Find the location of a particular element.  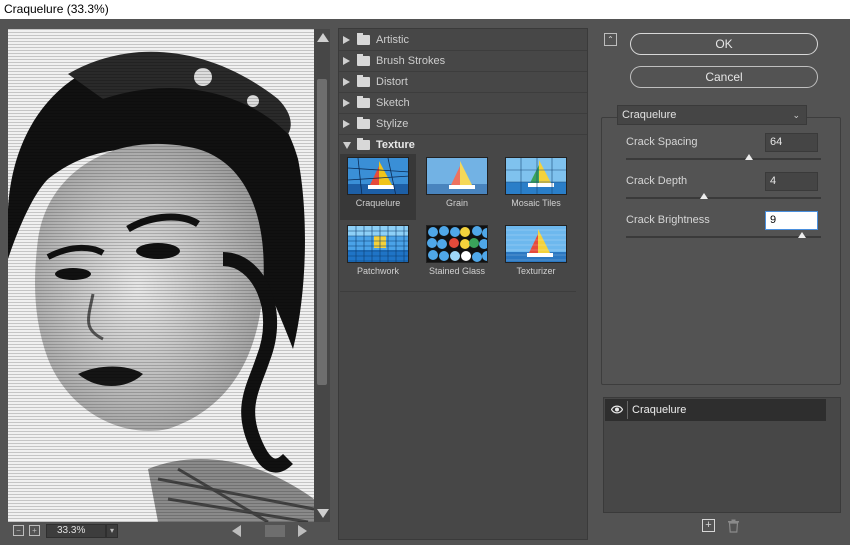

category-texture: Texture is located at coordinates (463, 145).